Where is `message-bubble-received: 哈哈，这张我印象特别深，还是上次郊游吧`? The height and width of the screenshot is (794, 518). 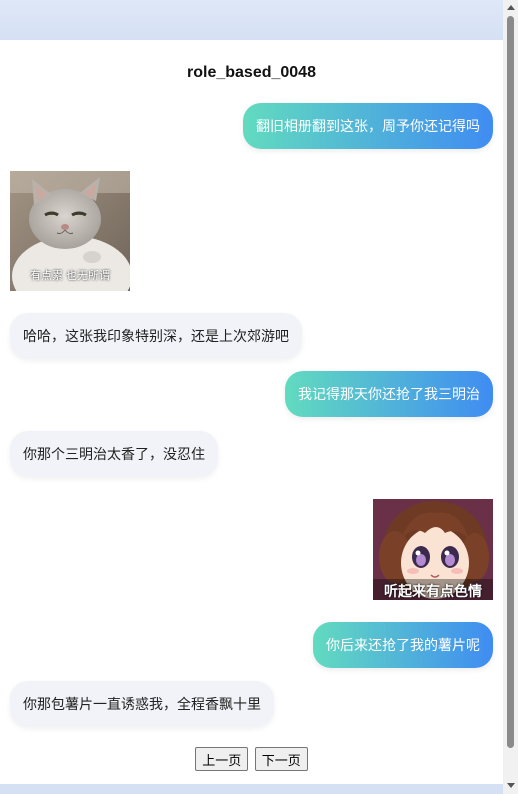
message-bubble-received: 哈哈，这张我印象特别深，还是上次郊游吧 is located at coordinates (156, 336).